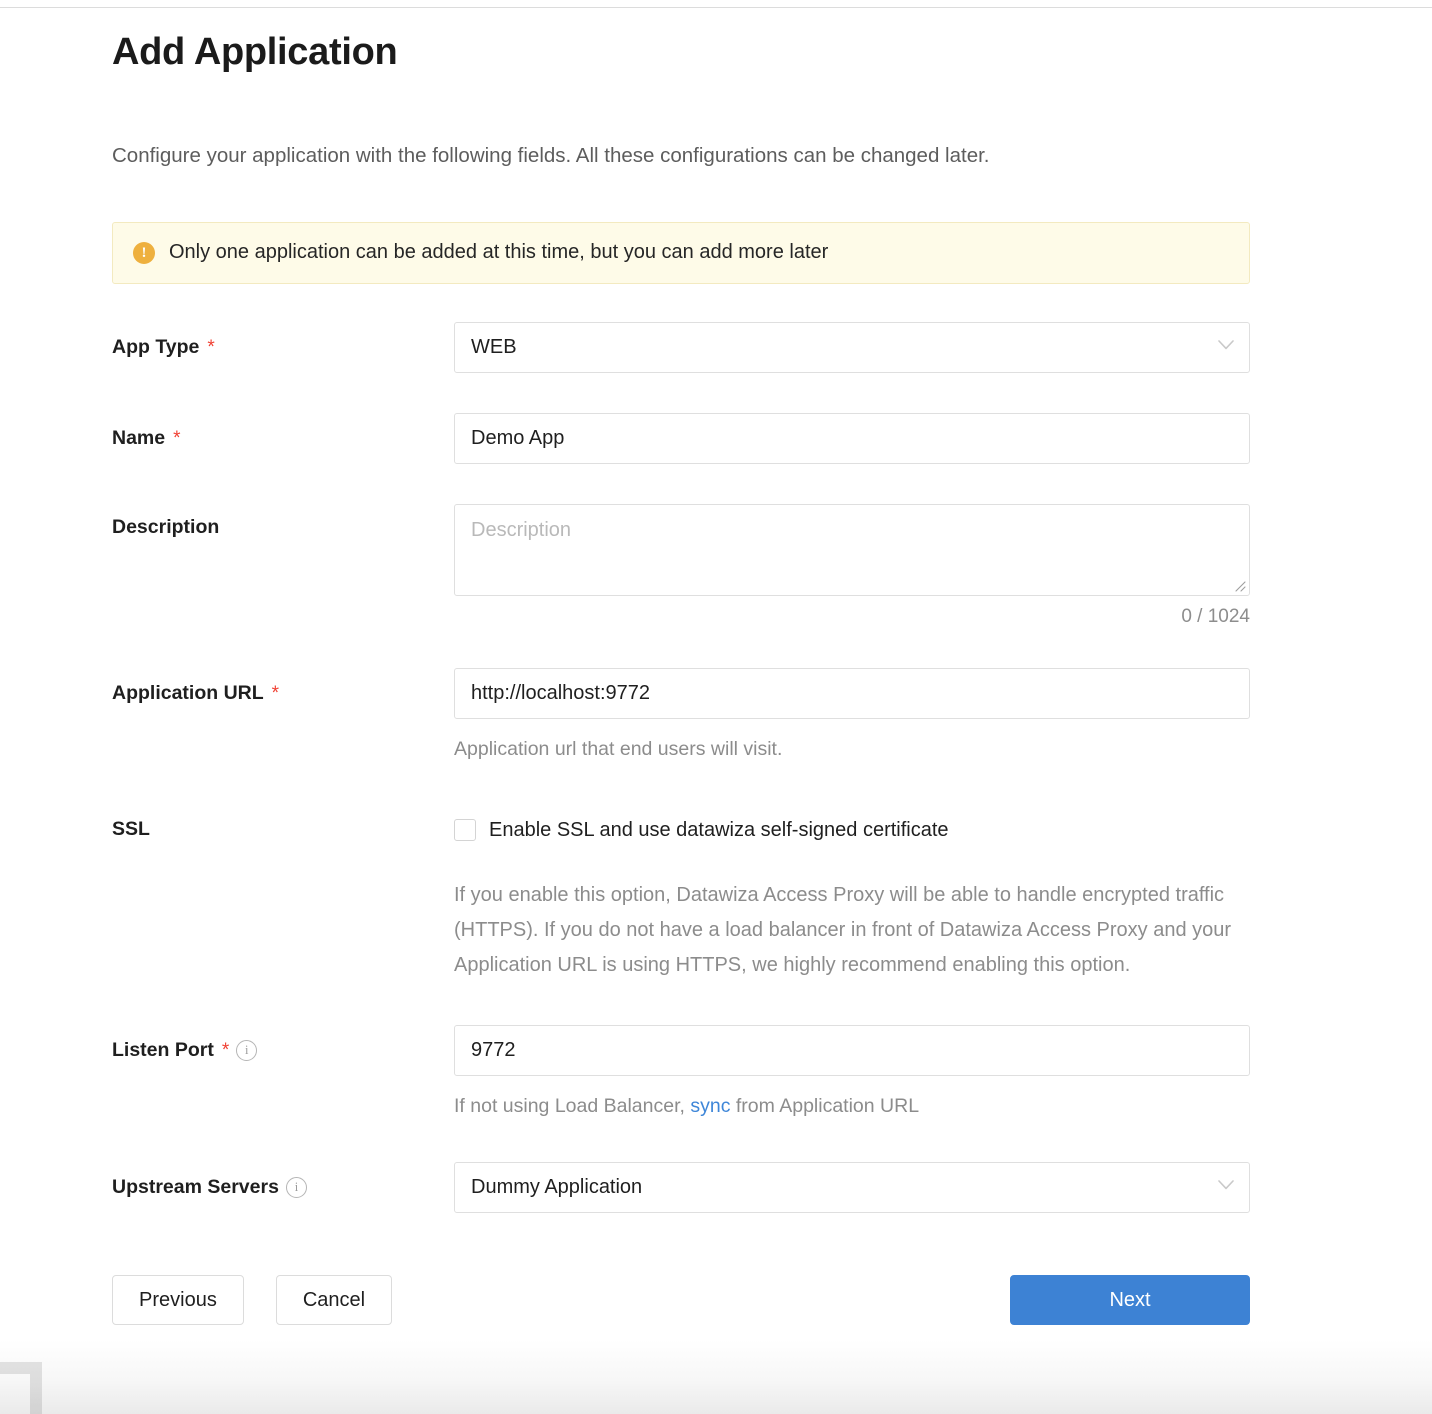  I want to click on name-field, so click(887, 439).